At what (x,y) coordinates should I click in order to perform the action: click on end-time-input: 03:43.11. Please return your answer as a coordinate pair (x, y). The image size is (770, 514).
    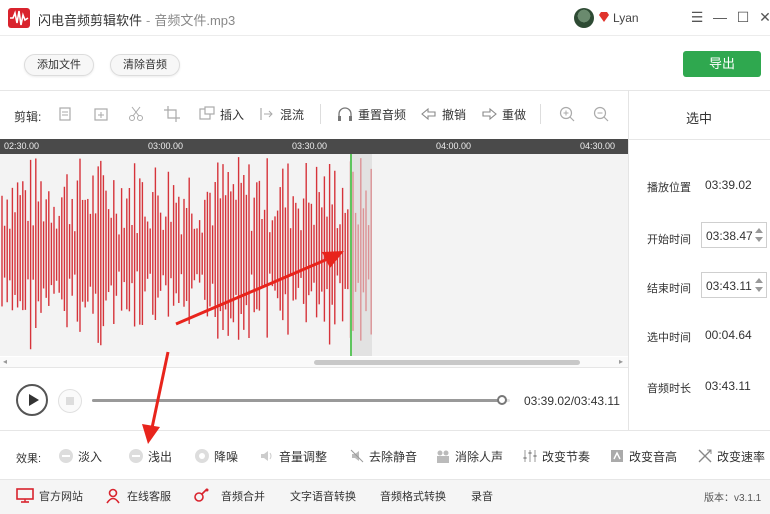
    Looking at the image, I should click on (734, 285).